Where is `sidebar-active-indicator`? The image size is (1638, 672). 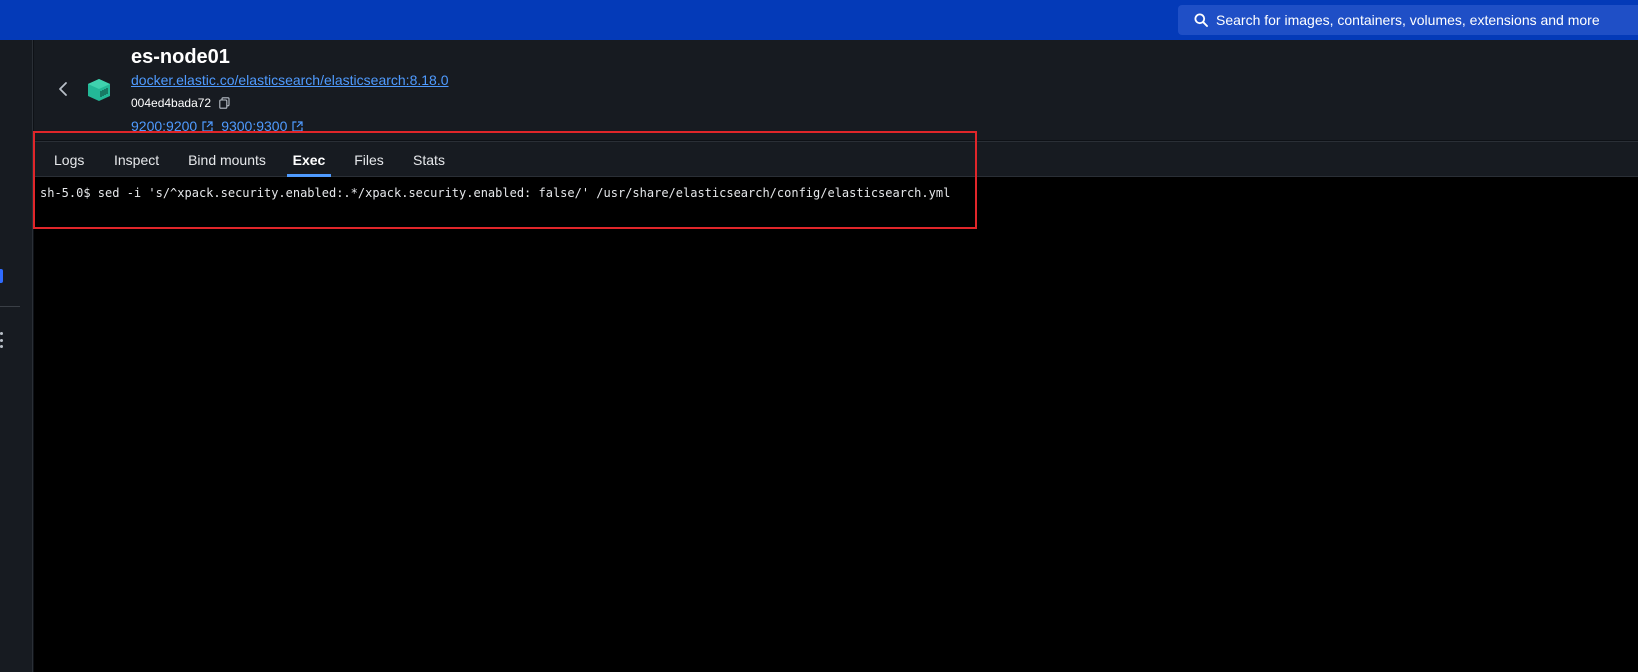
sidebar-active-indicator is located at coordinates (1, 276).